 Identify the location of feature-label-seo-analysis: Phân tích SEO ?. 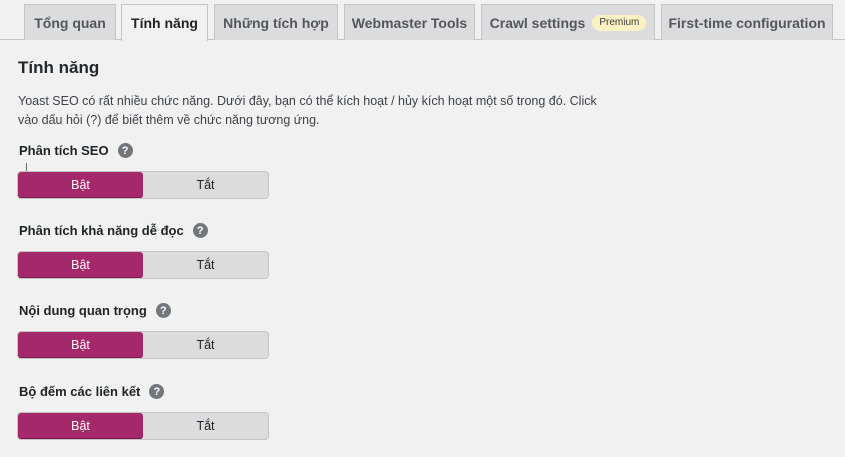
(76, 150).